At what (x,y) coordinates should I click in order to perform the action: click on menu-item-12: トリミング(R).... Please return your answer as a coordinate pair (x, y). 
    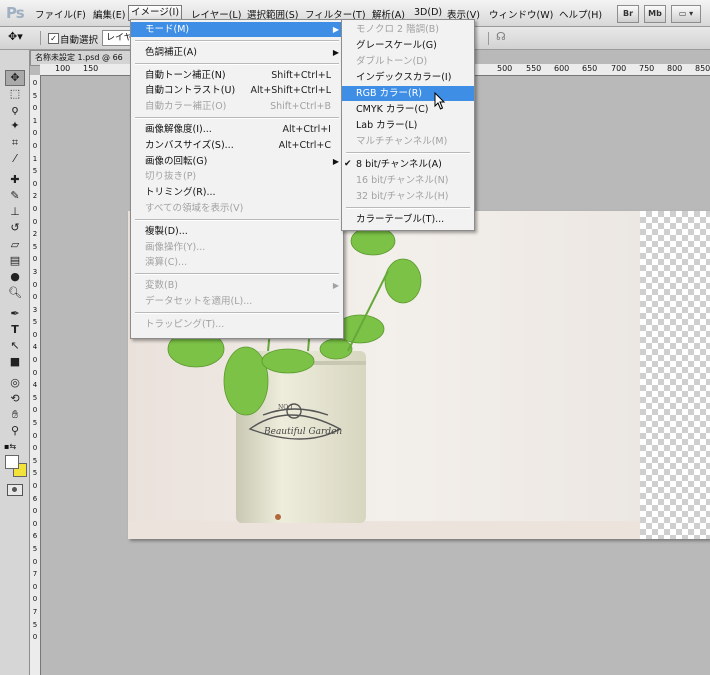
    Looking at the image, I should click on (237, 192).